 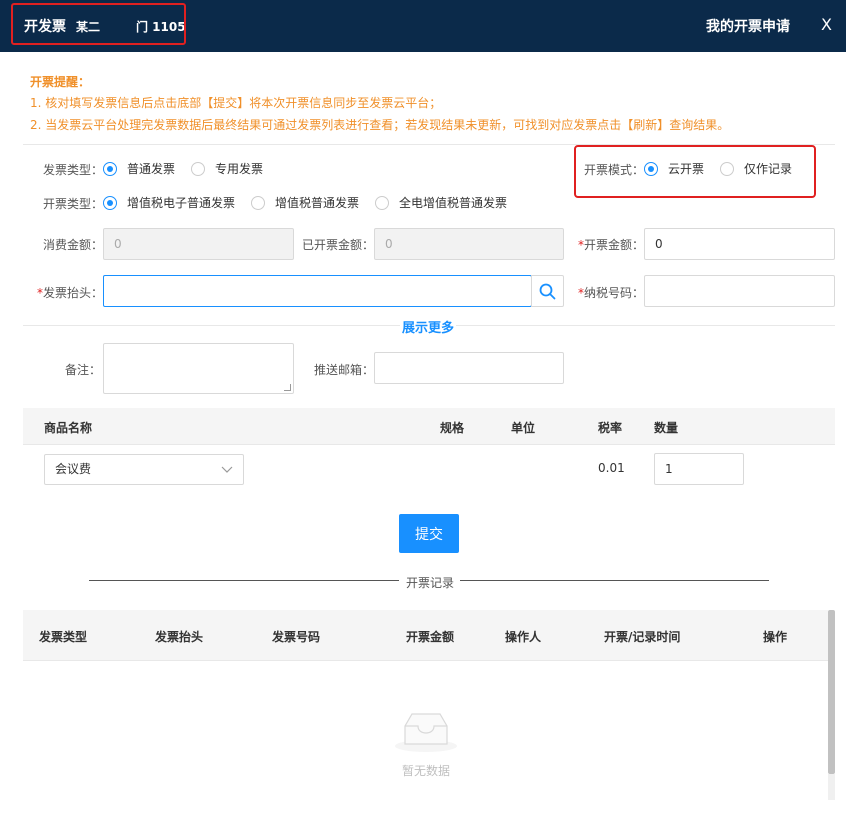 What do you see at coordinates (430, 637) in the screenshot?
I see `records-col-amount: 开票金额` at bounding box center [430, 637].